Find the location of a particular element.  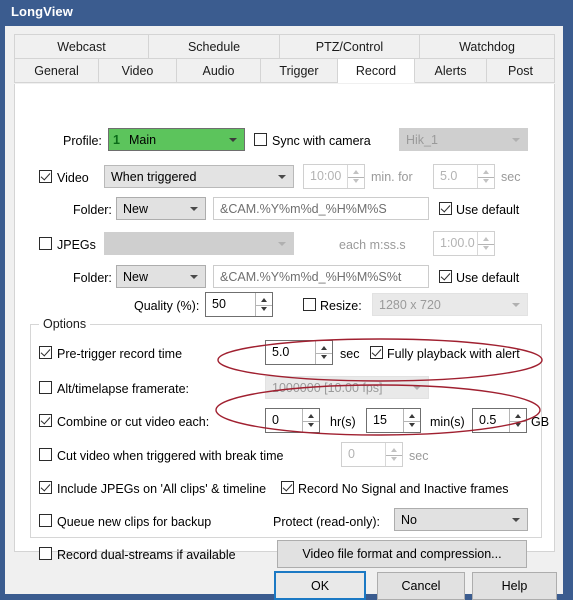

video-duration-value: 5.0 is located at coordinates (449, 176).